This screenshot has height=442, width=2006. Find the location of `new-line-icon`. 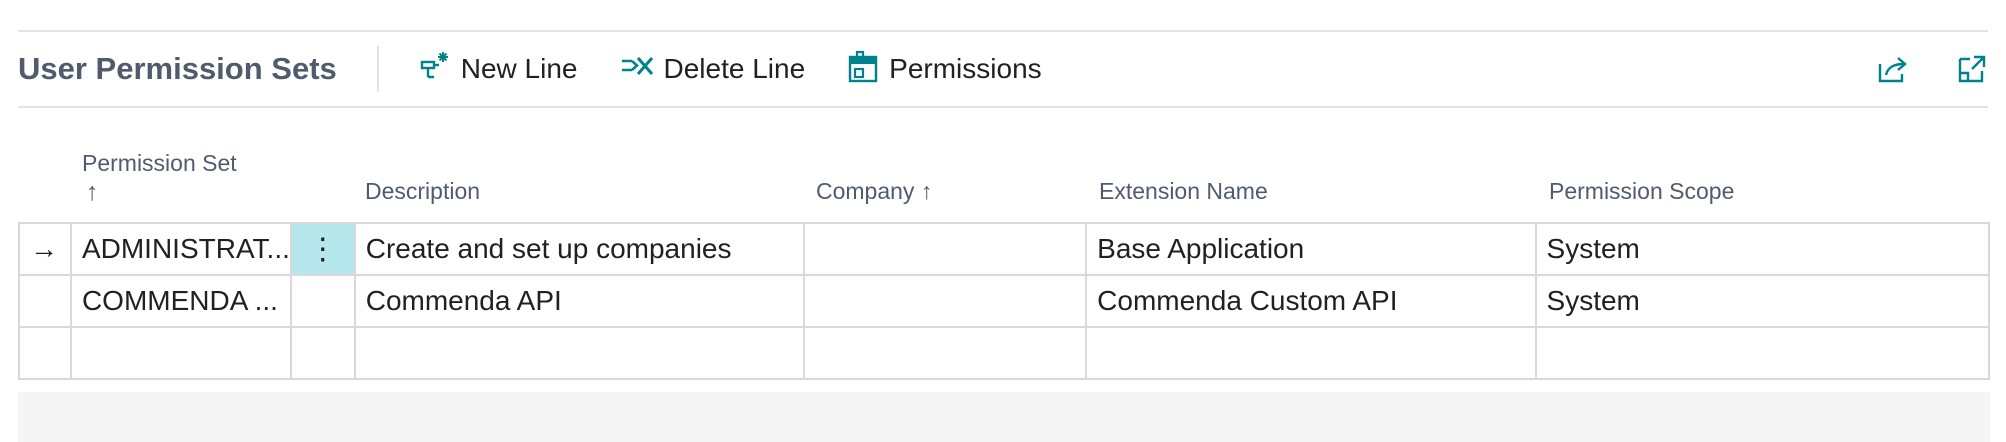

new-line-icon is located at coordinates (440, 69).